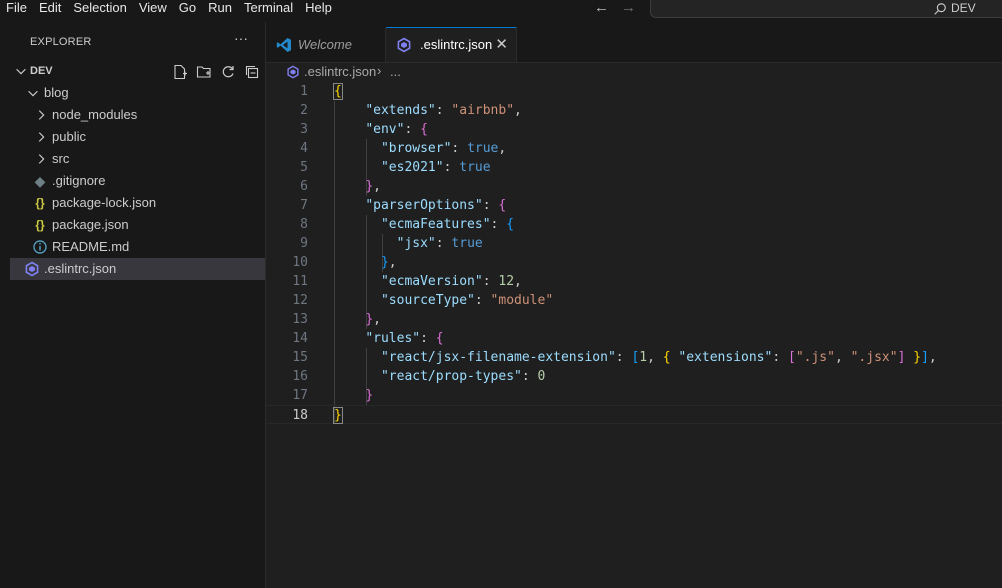 The height and width of the screenshot is (588, 1002). I want to click on tree-item-eslintrc: .eslintrc.json, so click(137, 269).